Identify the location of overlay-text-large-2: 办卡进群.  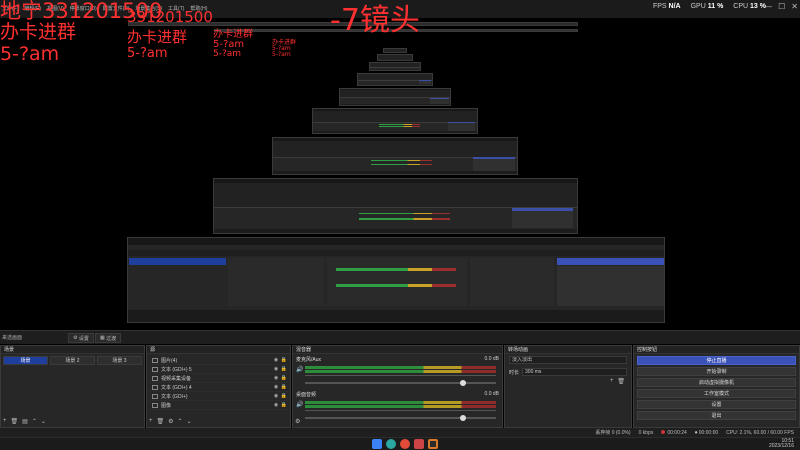
(38, 32).